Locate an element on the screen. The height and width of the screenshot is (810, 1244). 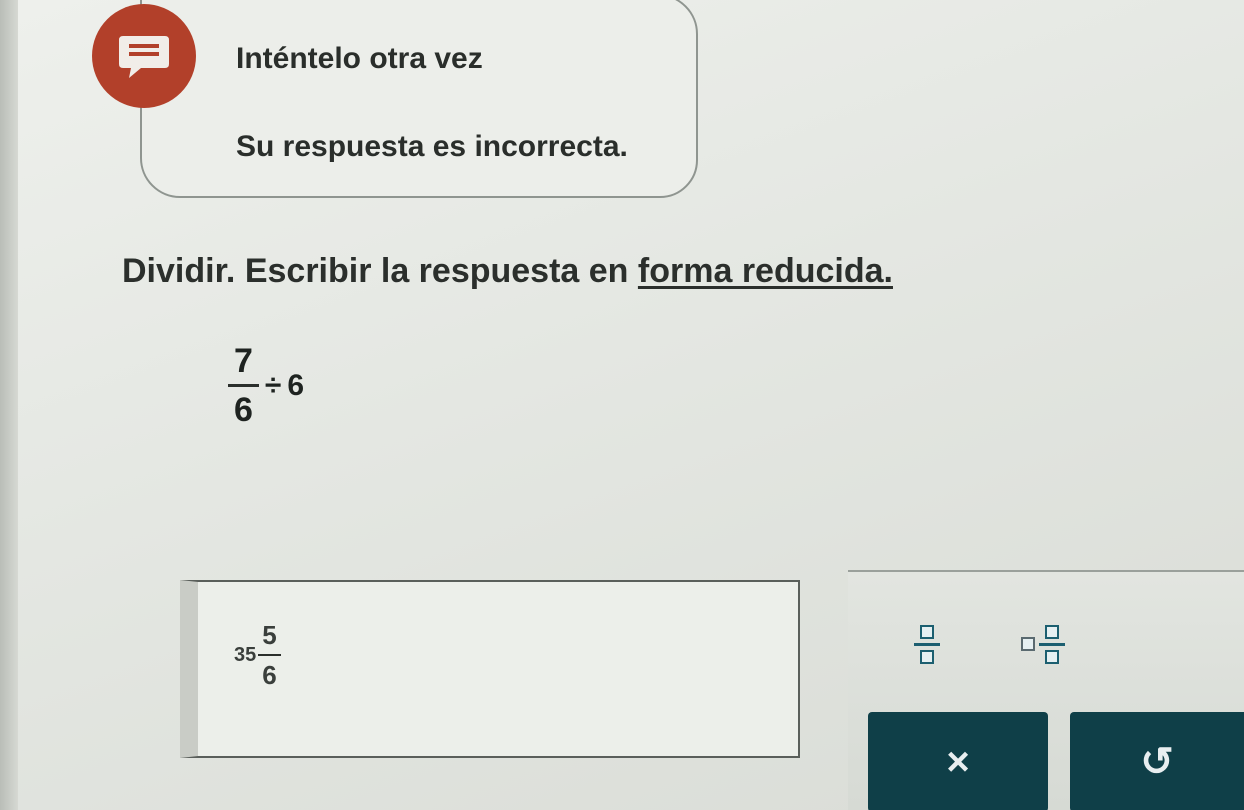
math-keypad: × ↺ is located at coordinates (1046, 690).